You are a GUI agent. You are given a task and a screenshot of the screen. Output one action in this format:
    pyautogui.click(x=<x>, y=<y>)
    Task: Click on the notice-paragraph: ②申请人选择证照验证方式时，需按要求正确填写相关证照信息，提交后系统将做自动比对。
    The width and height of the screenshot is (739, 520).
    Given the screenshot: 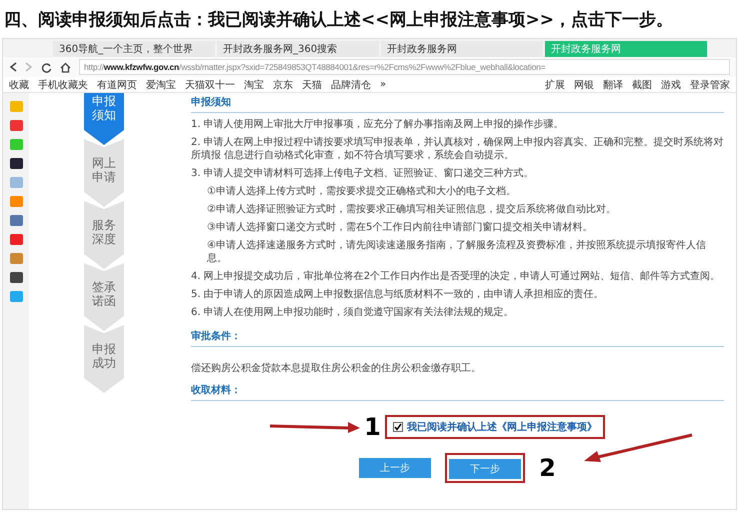 What is the action you would take?
    pyautogui.click(x=411, y=209)
    